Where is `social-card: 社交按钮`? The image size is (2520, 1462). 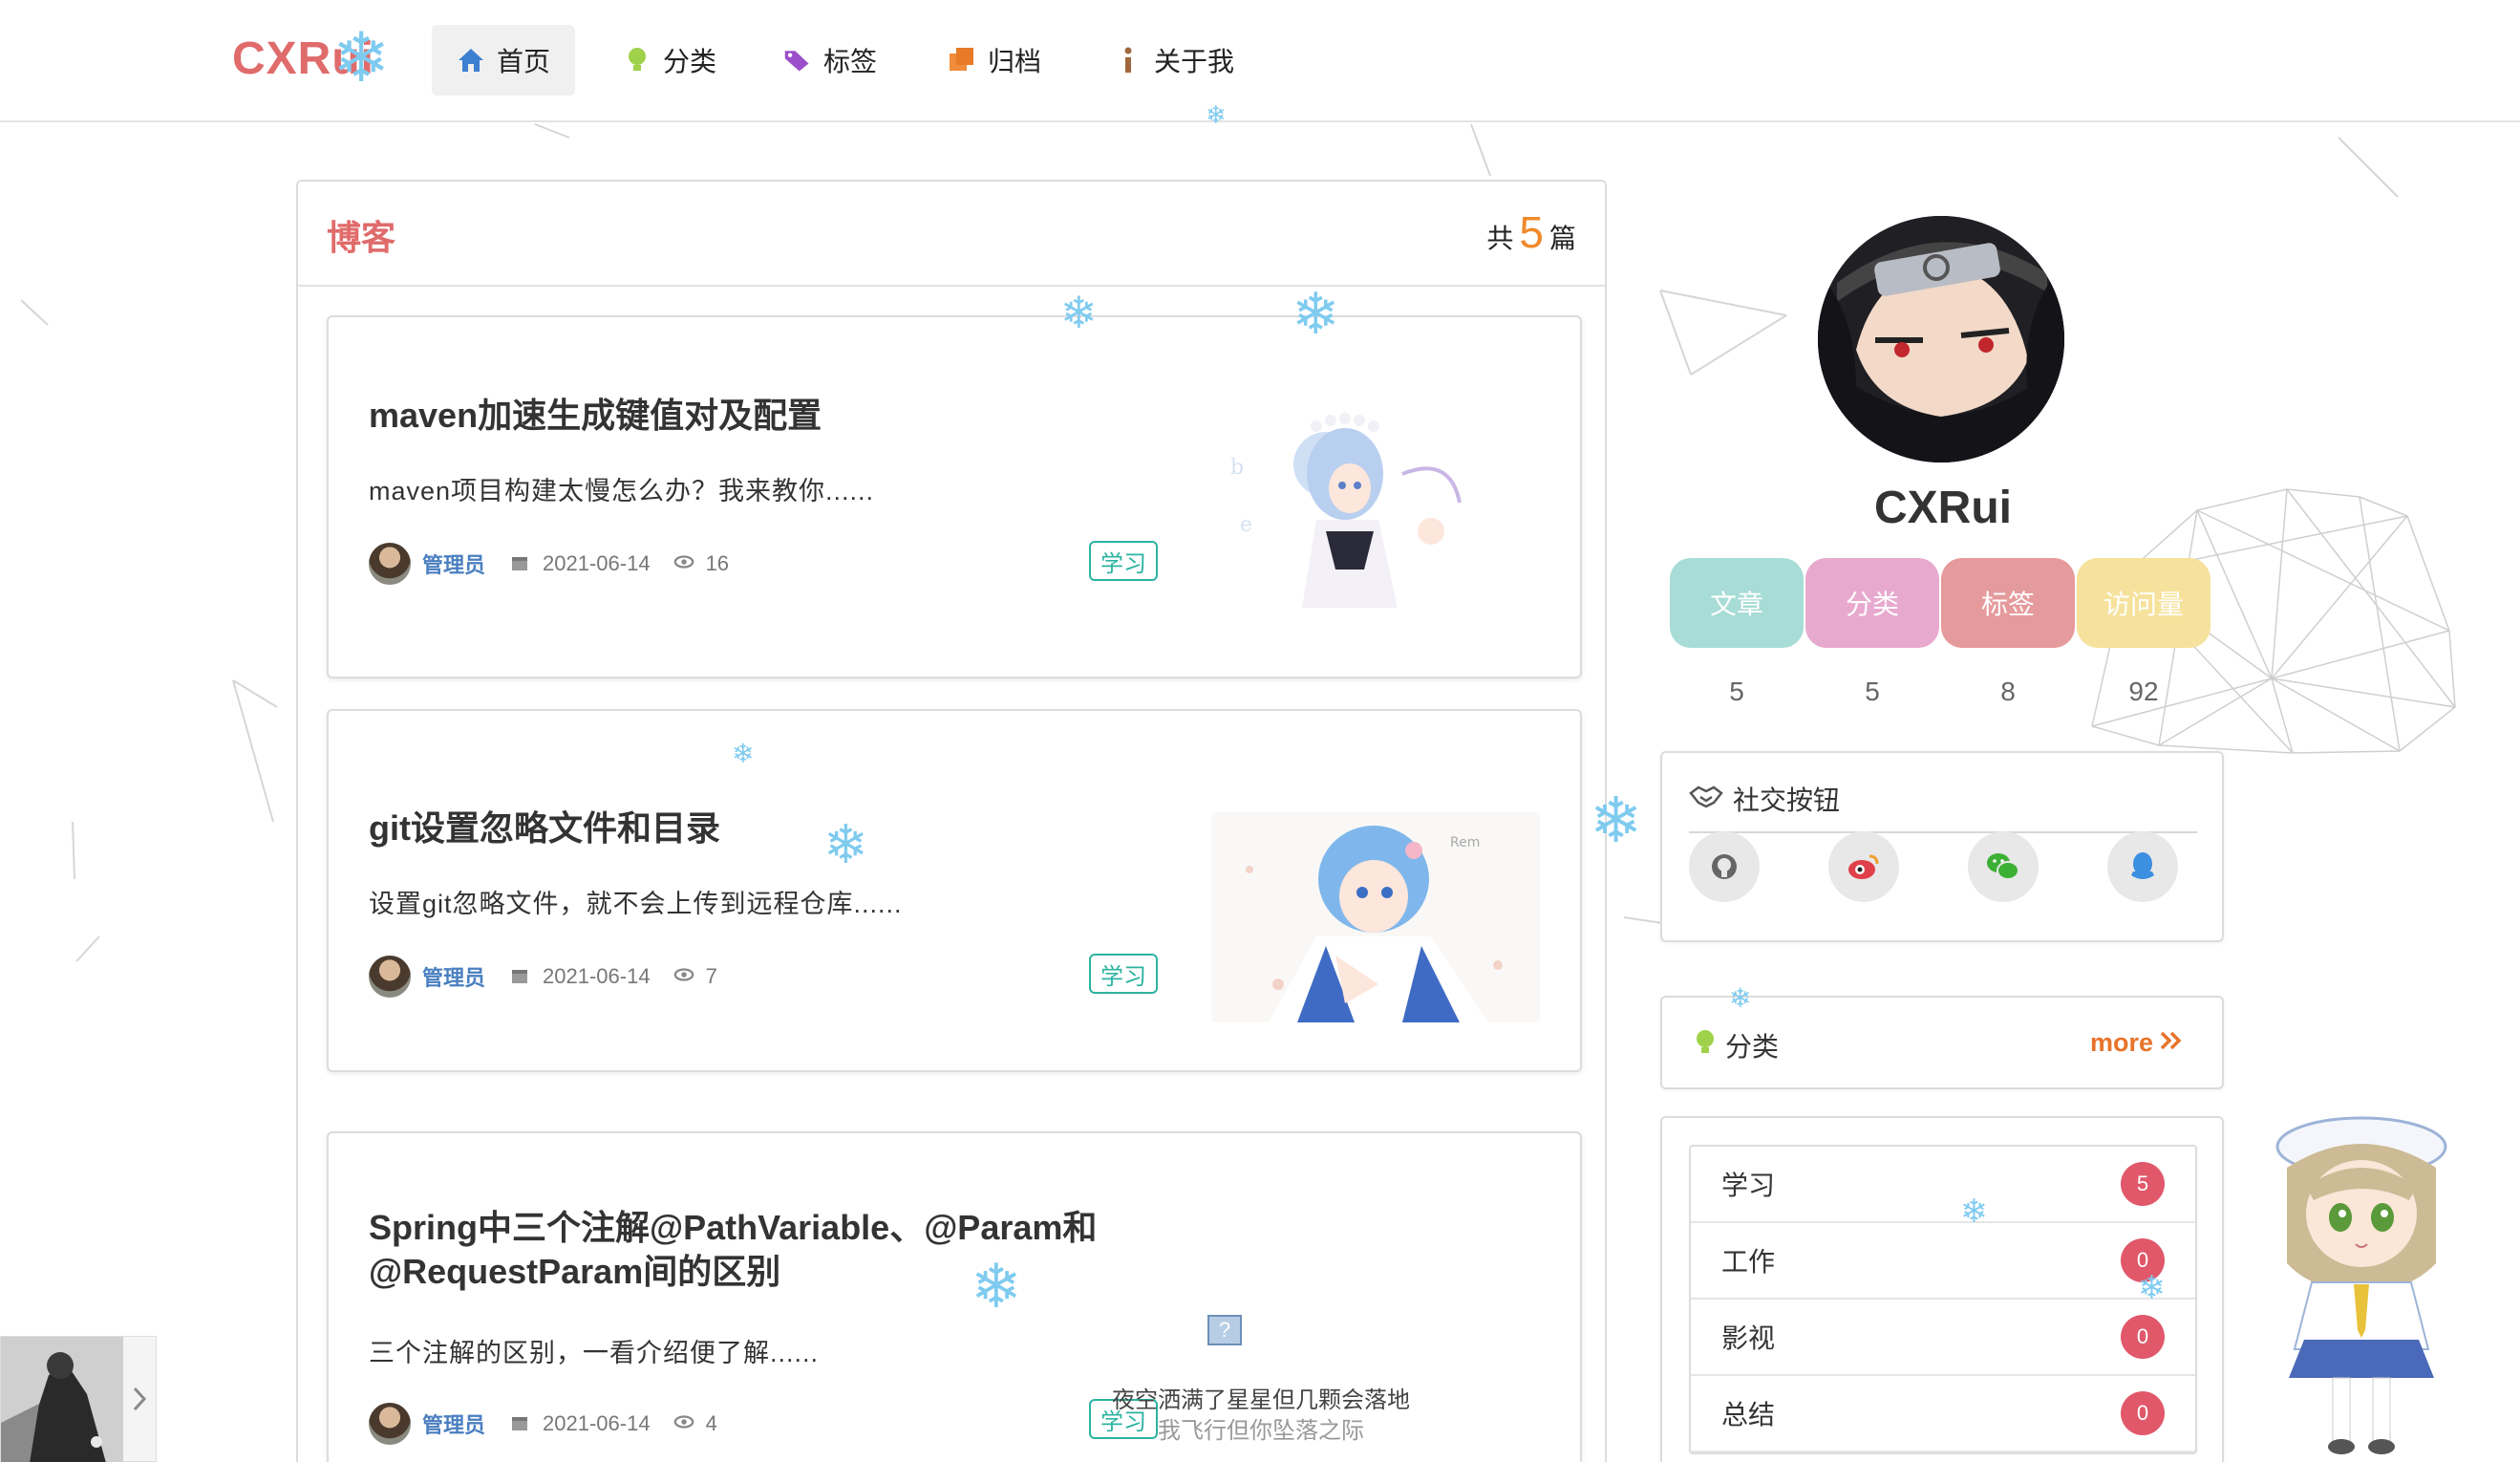
social-card: 社交按钮 is located at coordinates (1942, 847).